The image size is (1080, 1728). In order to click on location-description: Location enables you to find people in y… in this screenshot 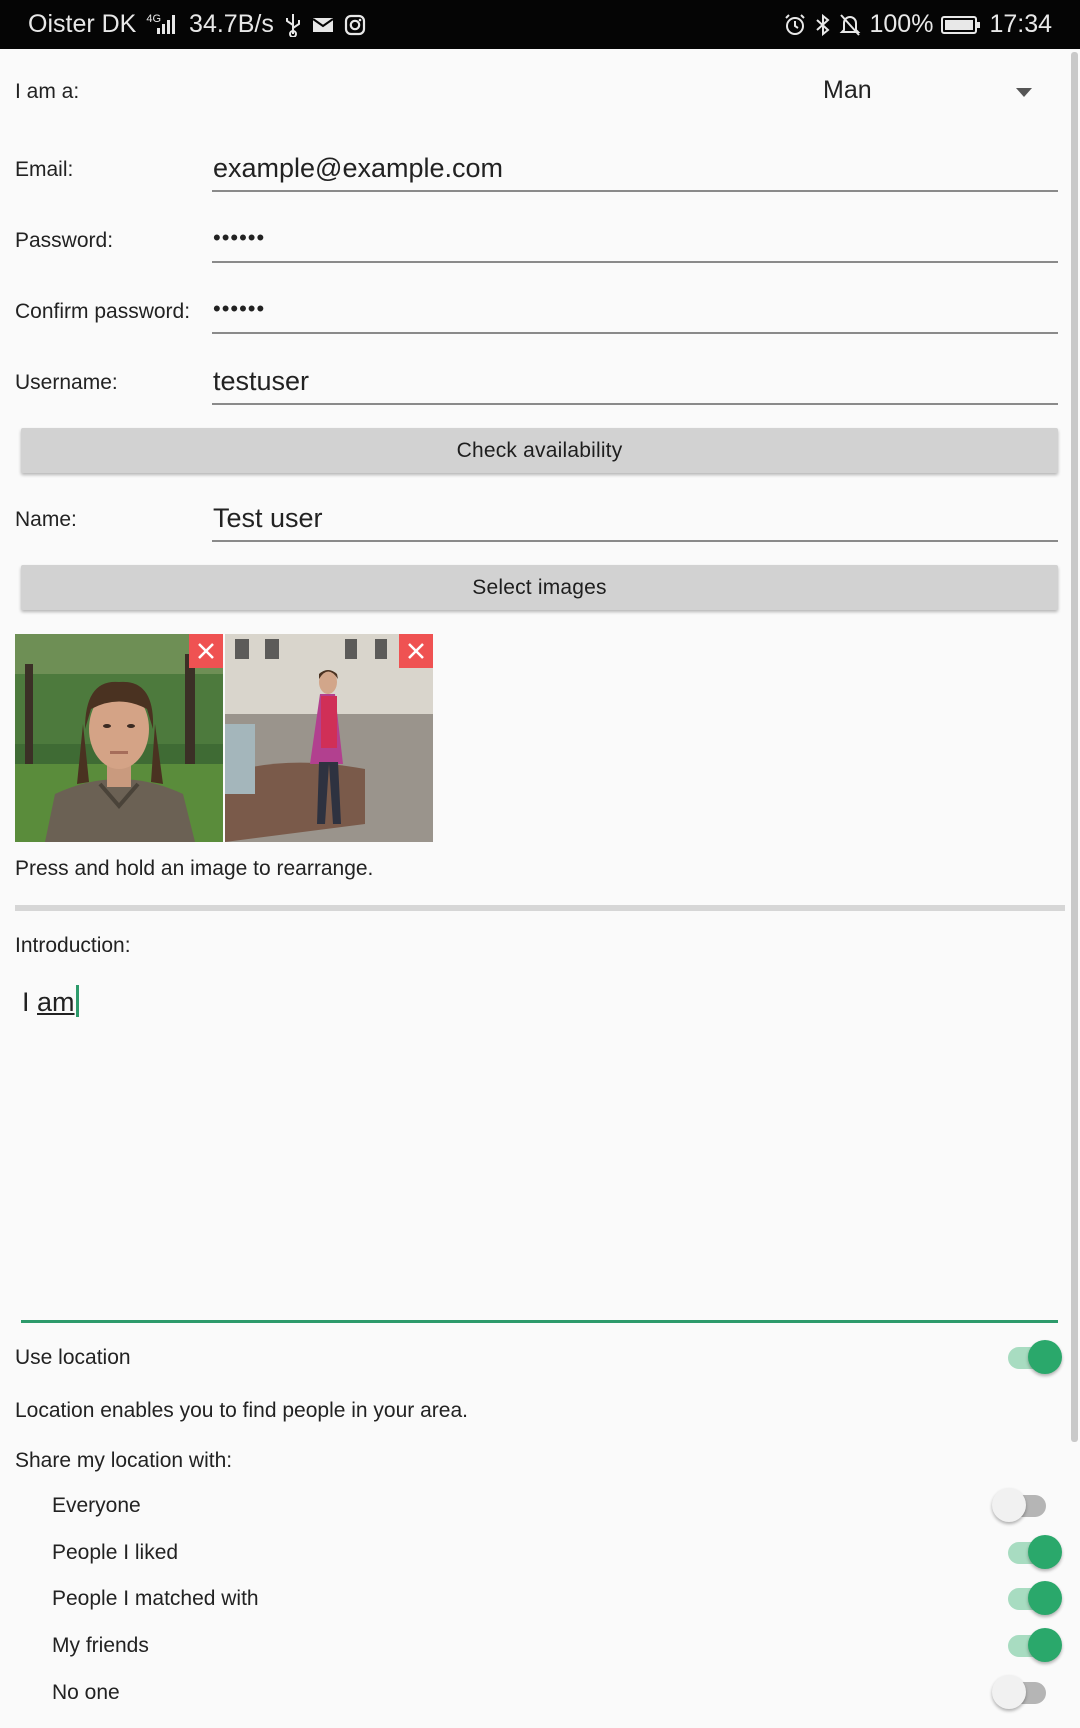, I will do `click(241, 1410)`.